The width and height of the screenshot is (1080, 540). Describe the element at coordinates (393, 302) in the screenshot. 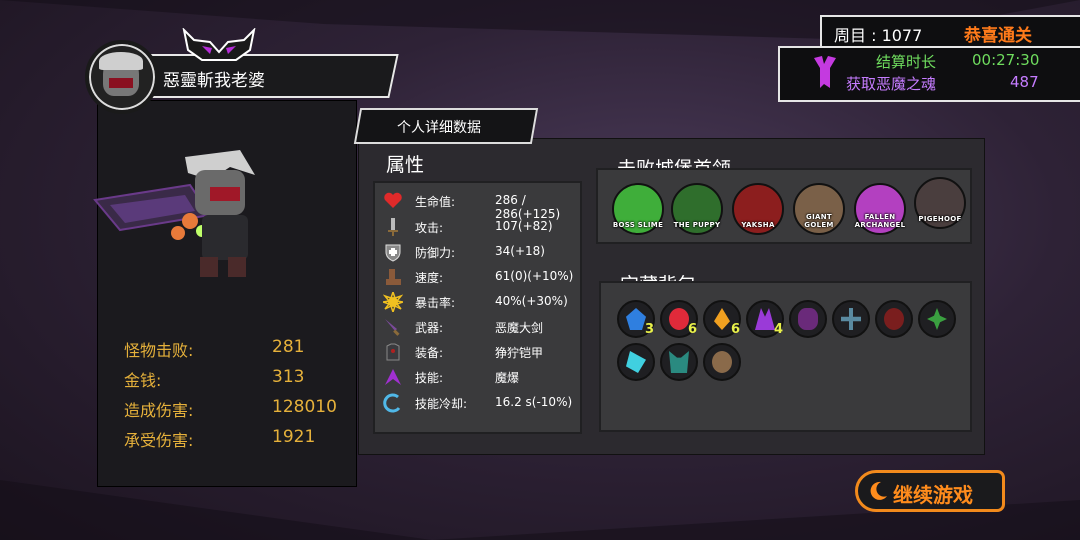

I see `burst-icon` at that location.